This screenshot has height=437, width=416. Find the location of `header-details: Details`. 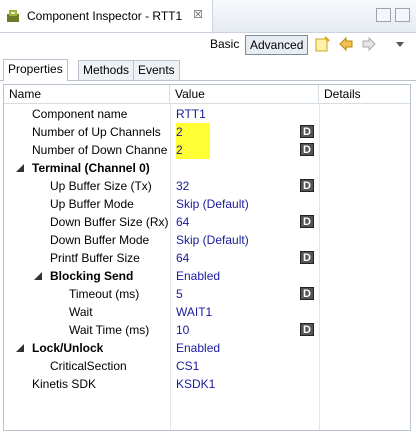

header-details: Details is located at coordinates (364, 94).